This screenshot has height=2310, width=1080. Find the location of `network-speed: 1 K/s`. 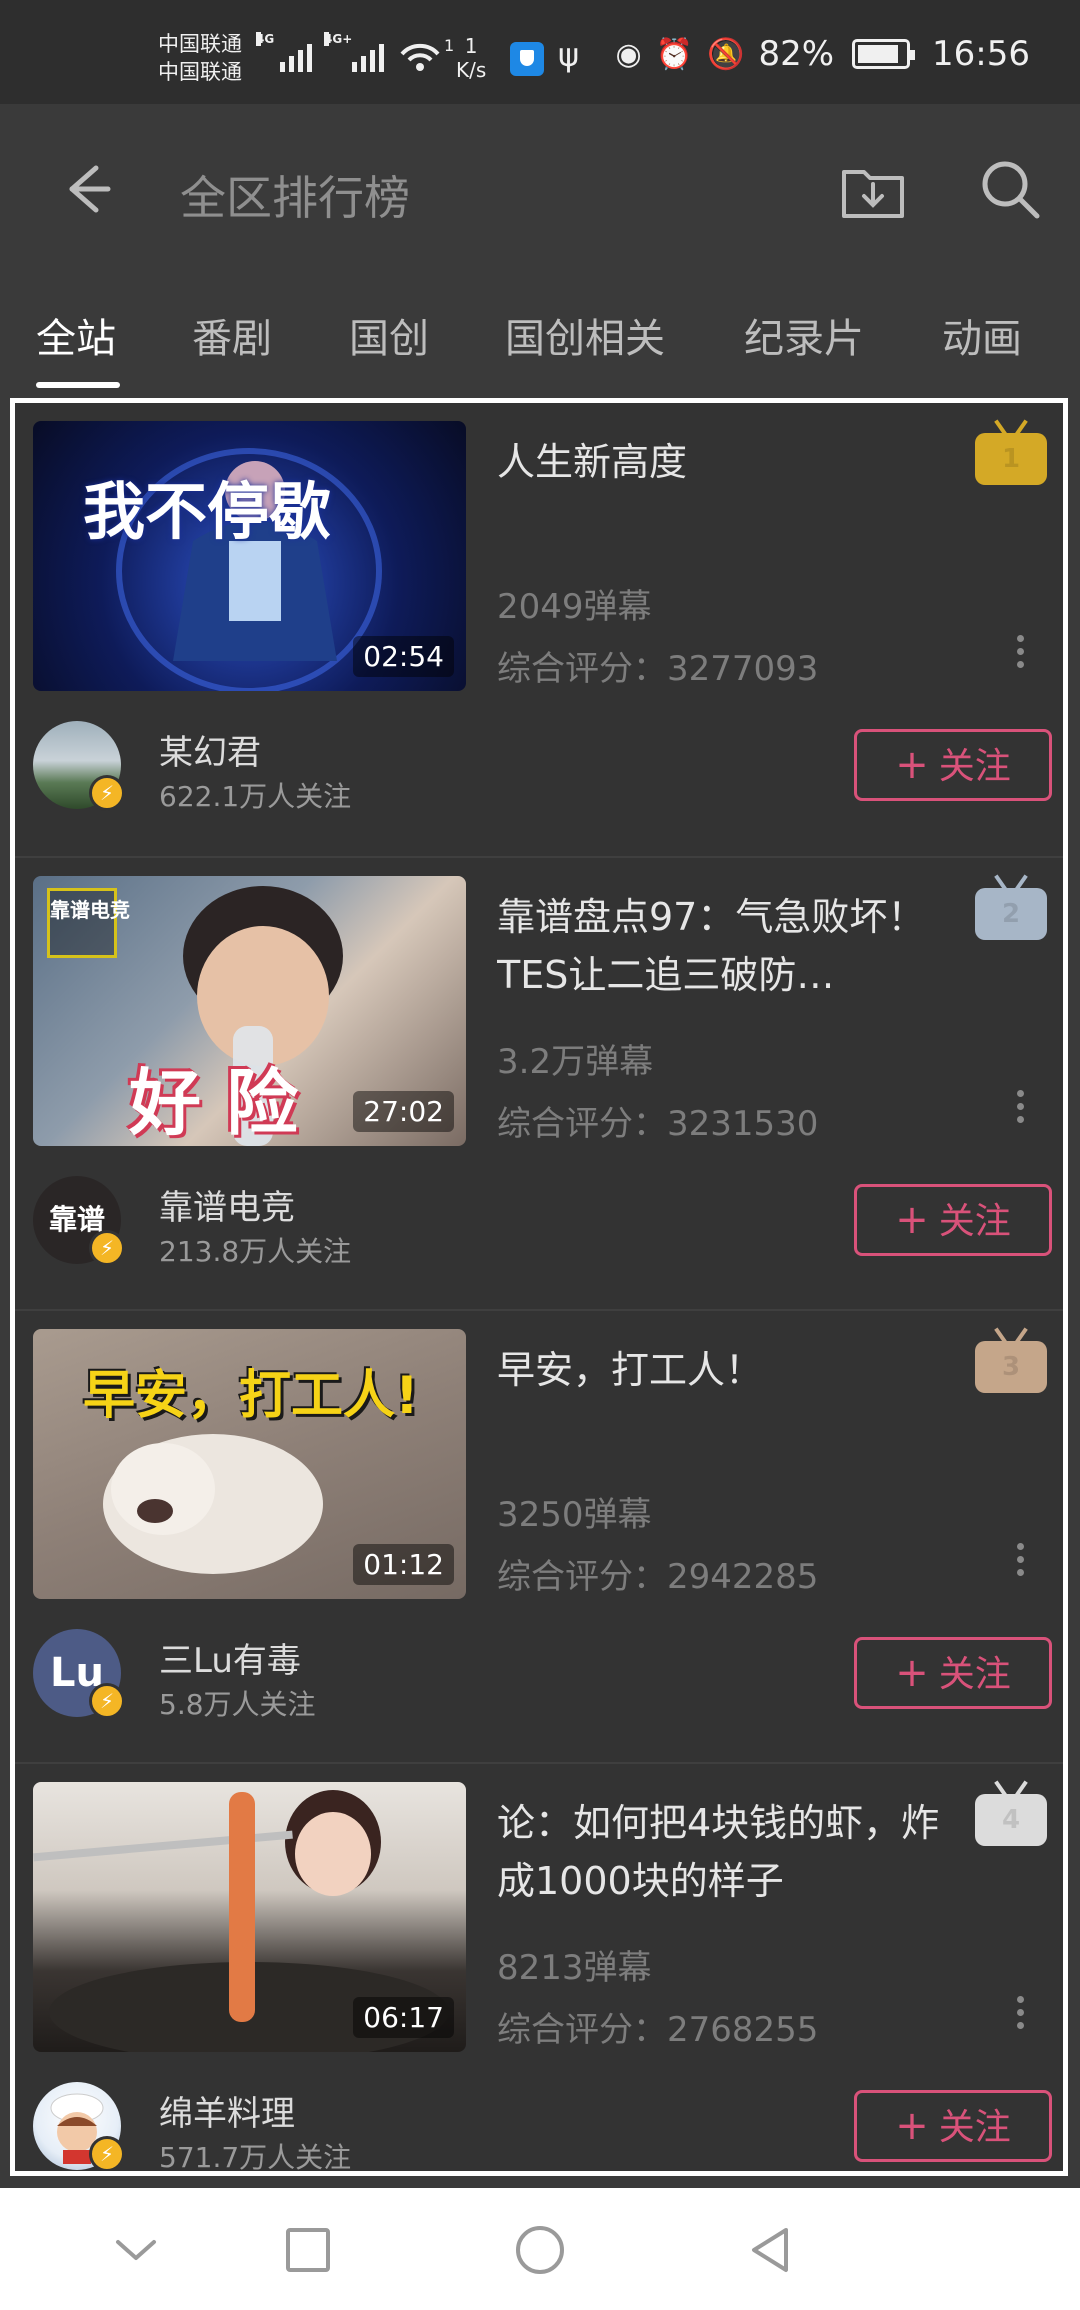

network-speed: 1 K/s is located at coordinates (471, 58).